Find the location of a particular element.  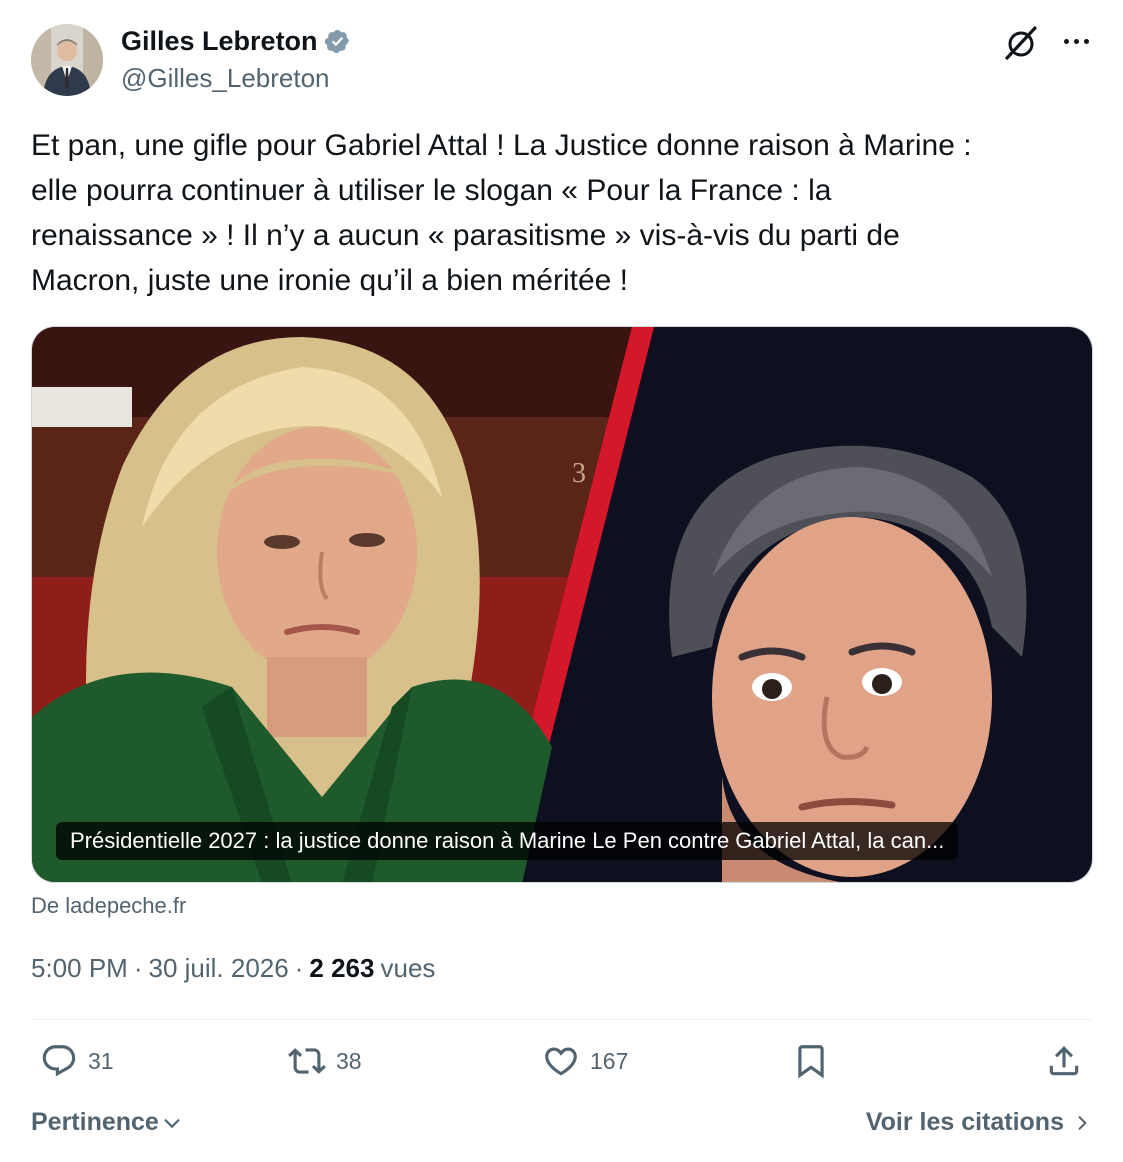

avatar is located at coordinates (67, 60).